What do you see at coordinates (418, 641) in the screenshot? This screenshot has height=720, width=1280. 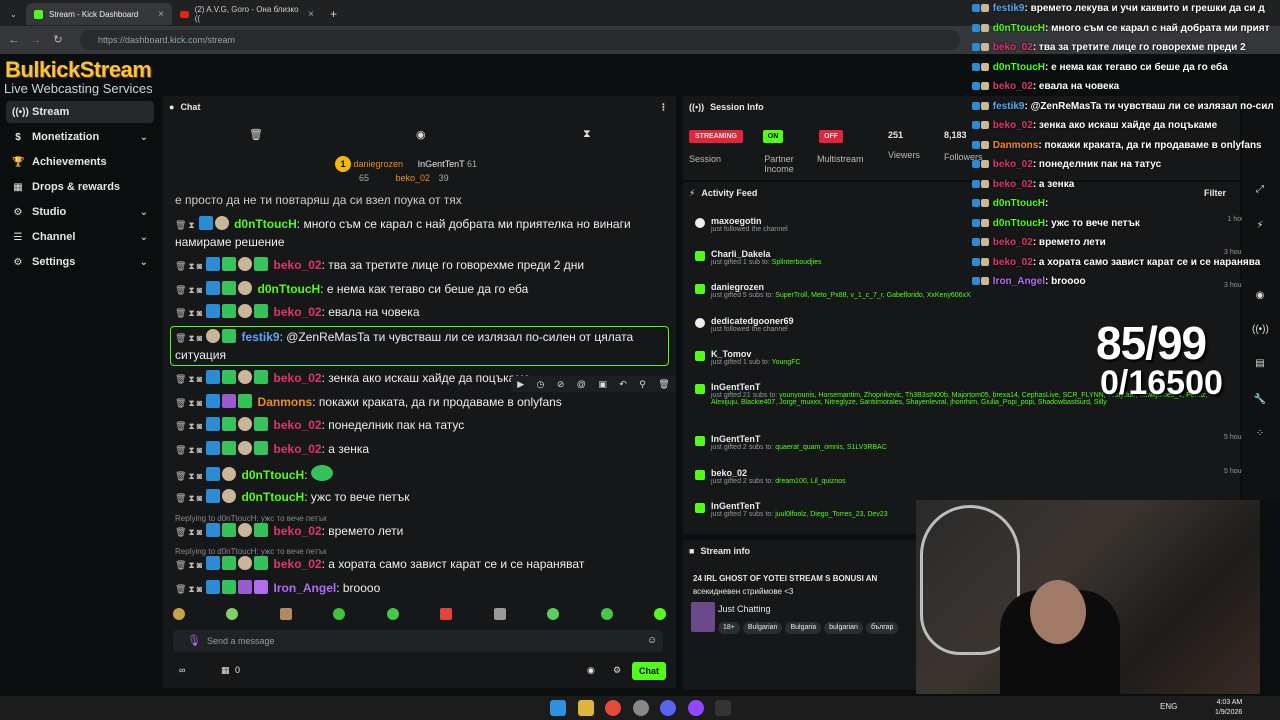 I see `chat-message-input: Send a message` at bounding box center [418, 641].